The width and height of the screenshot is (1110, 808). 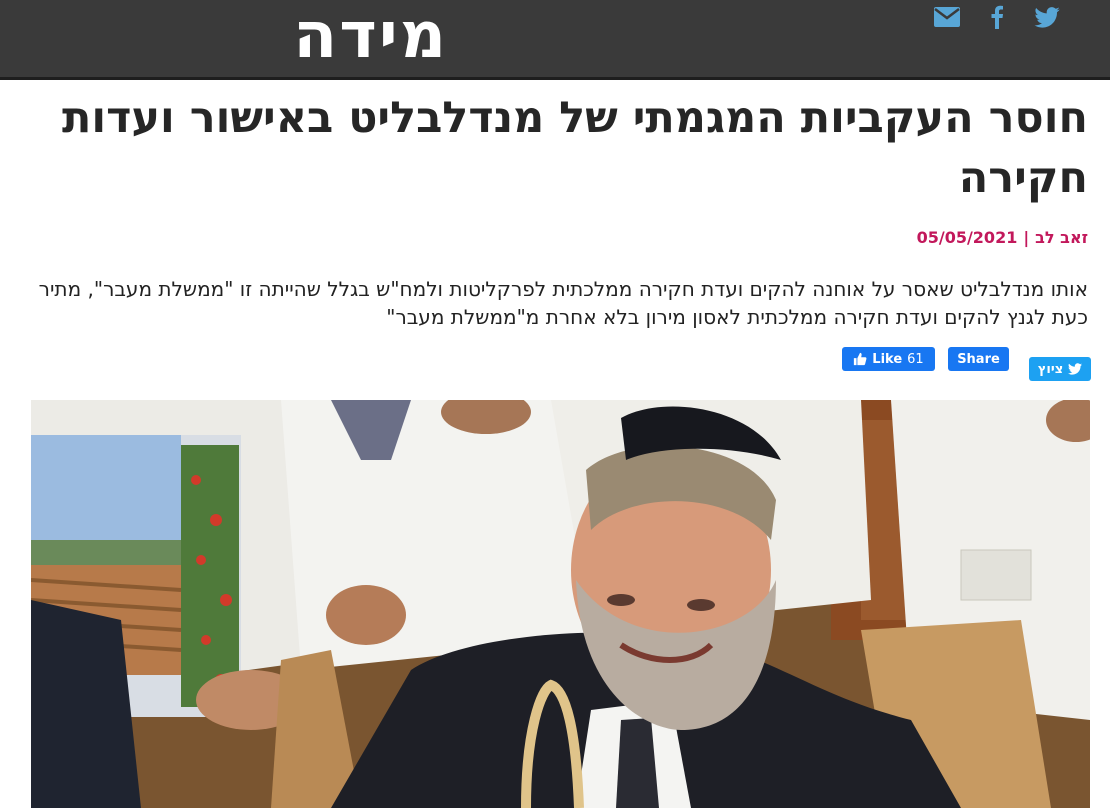 What do you see at coordinates (947, 17) in the screenshot?
I see `email-icon` at bounding box center [947, 17].